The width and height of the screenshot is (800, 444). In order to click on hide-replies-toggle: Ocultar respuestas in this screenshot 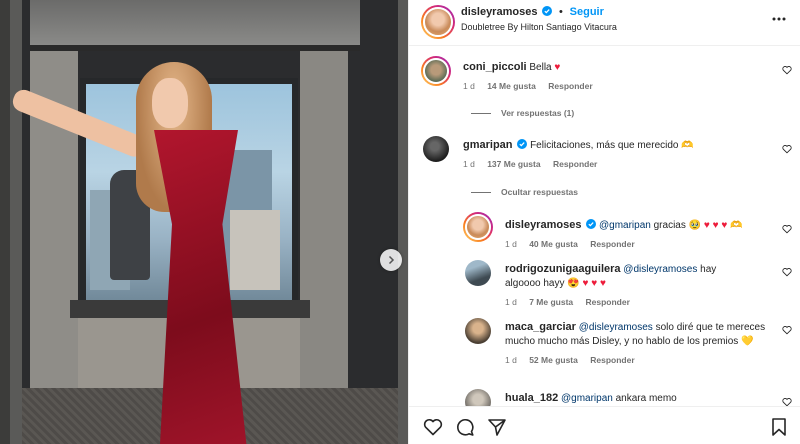, I will do `click(524, 192)`.